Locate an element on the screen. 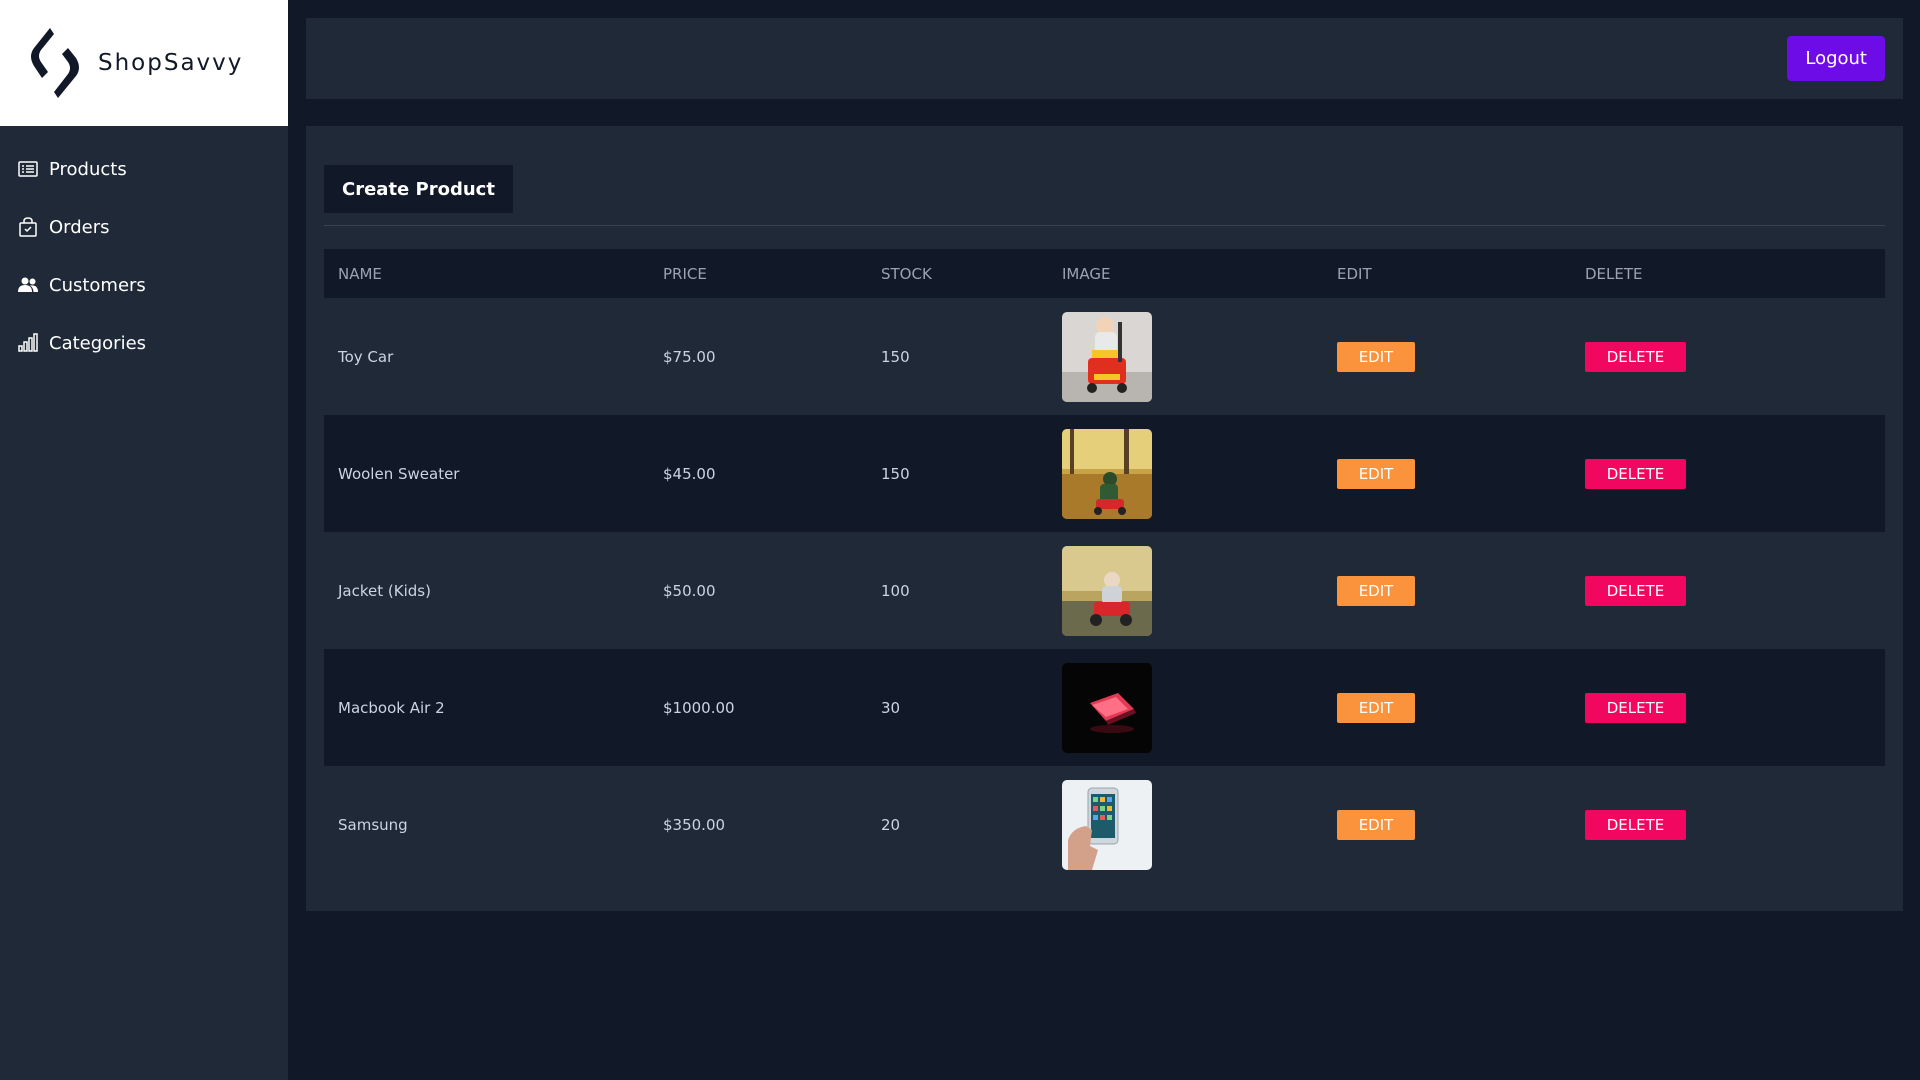 This screenshot has width=1920, height=1080. table-row: Jacket (Kids) $50.00 100 EDIT DELETE is located at coordinates (1104, 590).